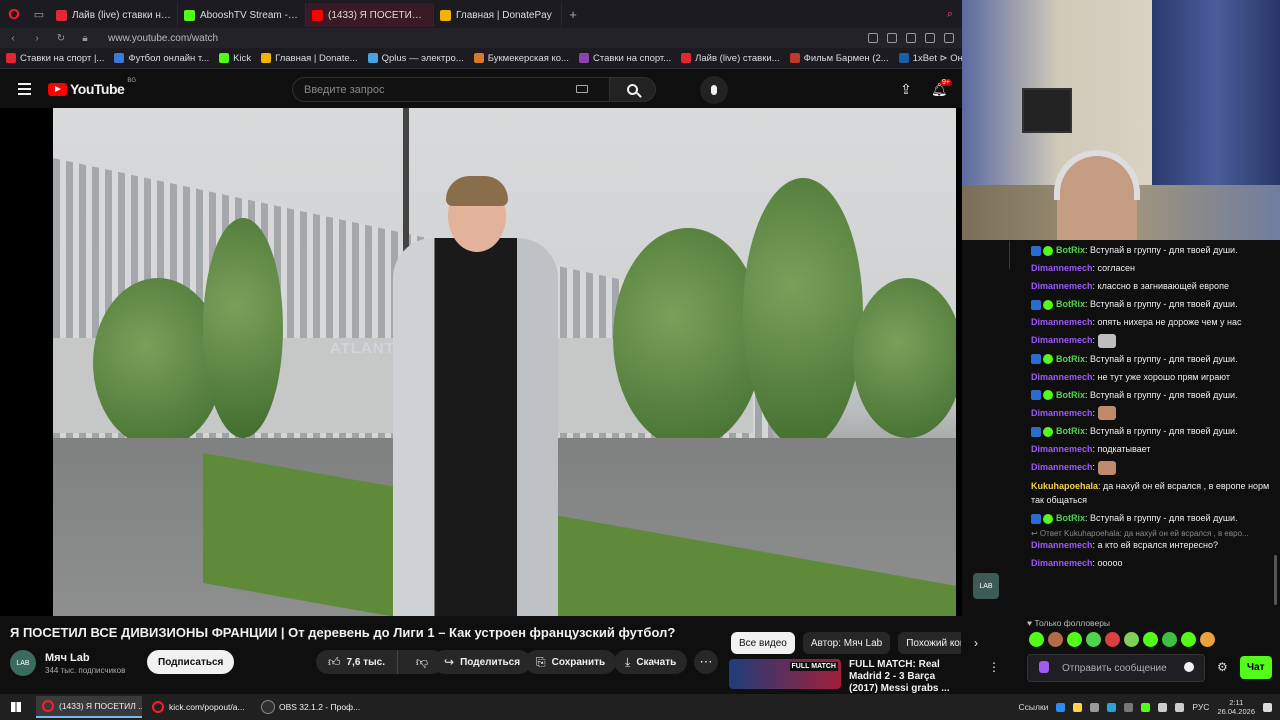 The height and width of the screenshot is (720, 1280). Describe the element at coordinates (191, 662) in the screenshot. I see `subscribe-button: Подписаться` at that location.